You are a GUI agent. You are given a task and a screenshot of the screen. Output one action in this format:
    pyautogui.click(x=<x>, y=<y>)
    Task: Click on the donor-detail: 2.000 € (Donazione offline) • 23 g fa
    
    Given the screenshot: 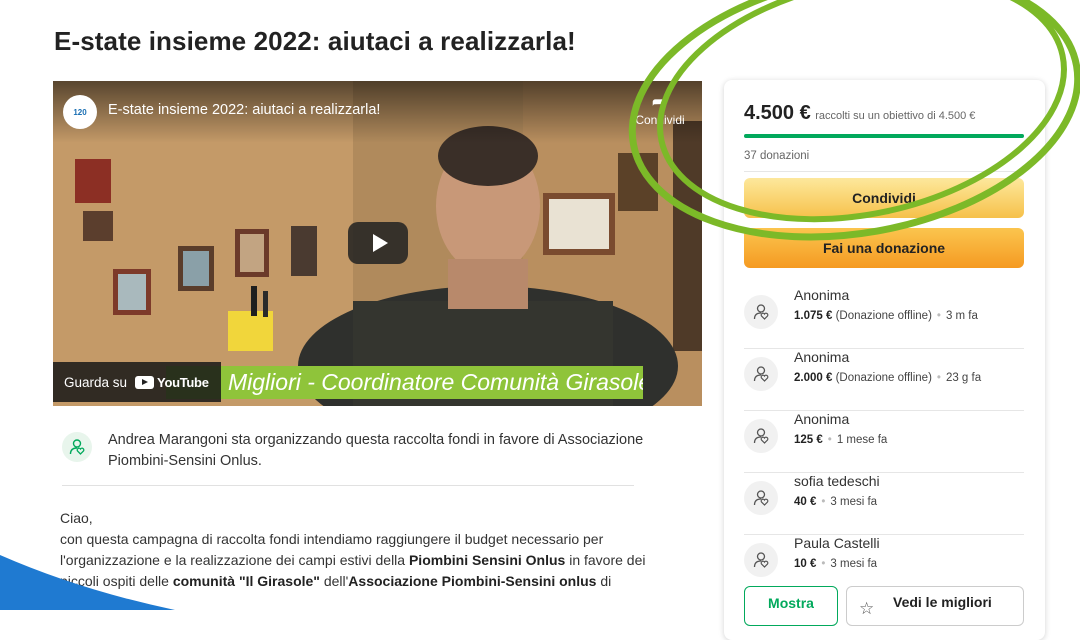 What is the action you would take?
    pyautogui.click(x=888, y=378)
    